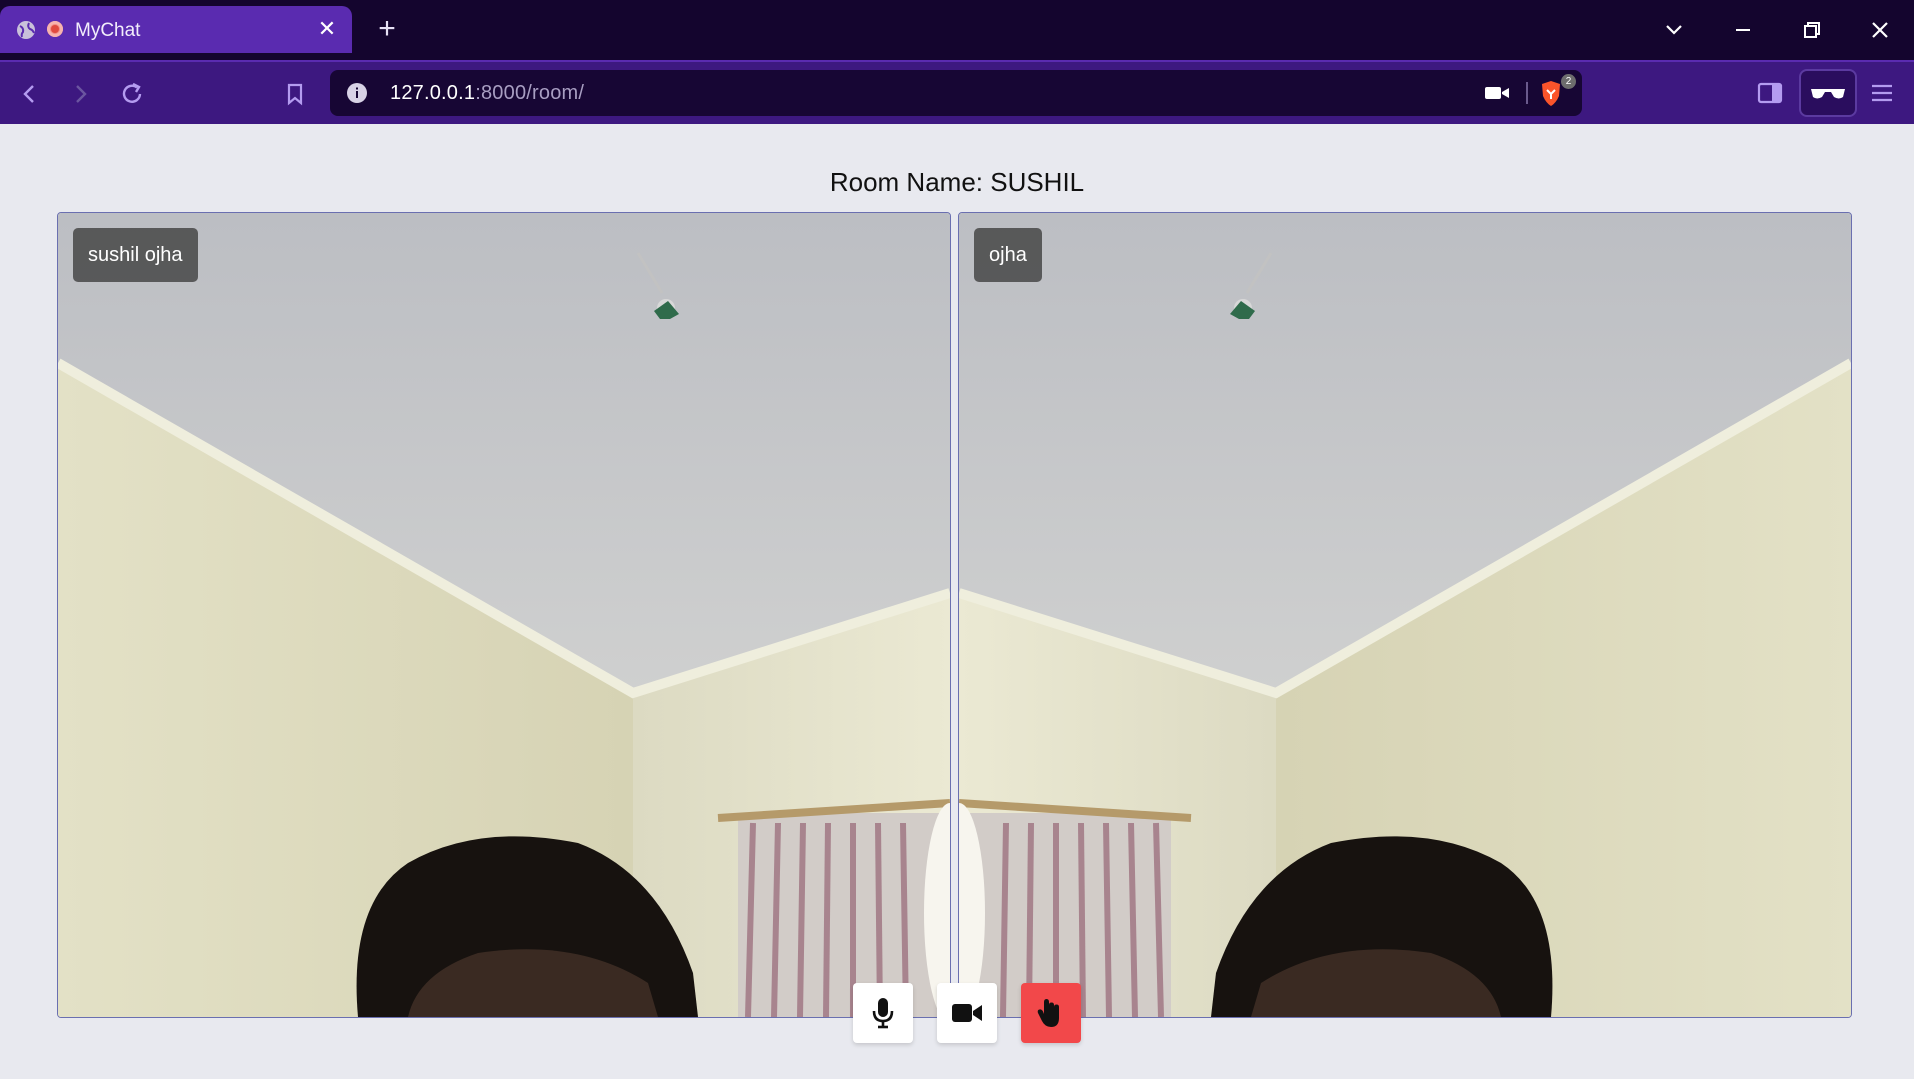  I want to click on address-bar: 127.0.0.1:8000/room/ 2, so click(956, 93).